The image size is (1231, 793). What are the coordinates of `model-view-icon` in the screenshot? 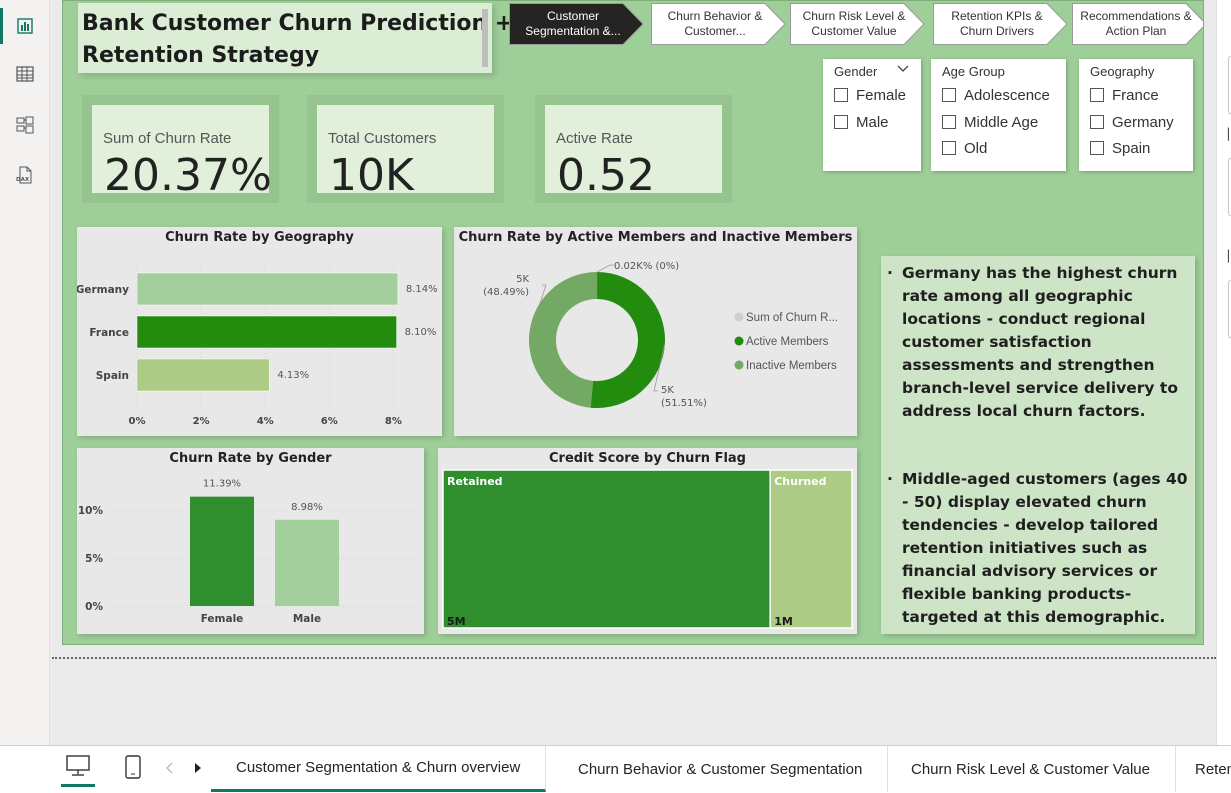 It's located at (25, 125).